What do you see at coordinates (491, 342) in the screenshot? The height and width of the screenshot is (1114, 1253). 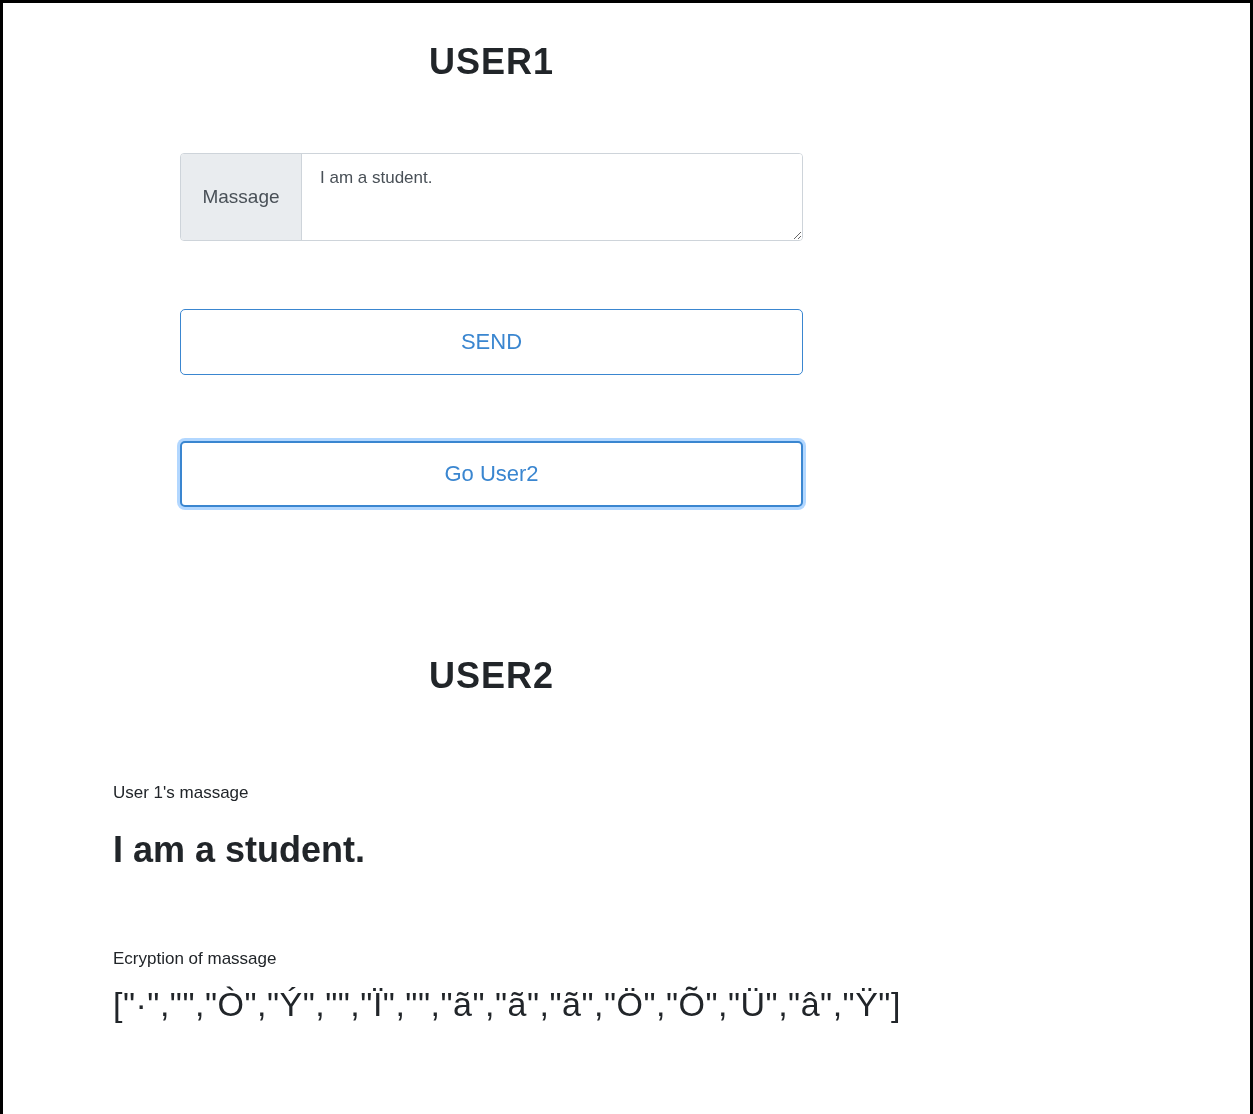 I see `send-button: SEND` at bounding box center [491, 342].